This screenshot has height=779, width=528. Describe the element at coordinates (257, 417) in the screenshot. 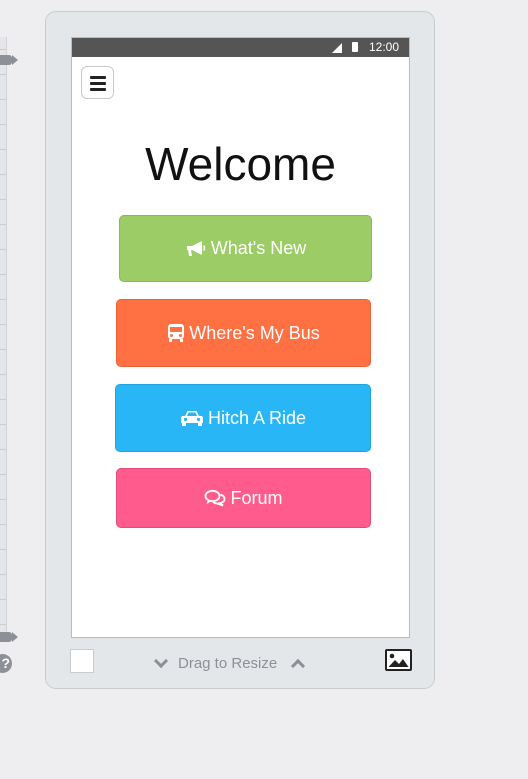

I see `hitch-a-ride-label: Hitch A Ride` at that location.